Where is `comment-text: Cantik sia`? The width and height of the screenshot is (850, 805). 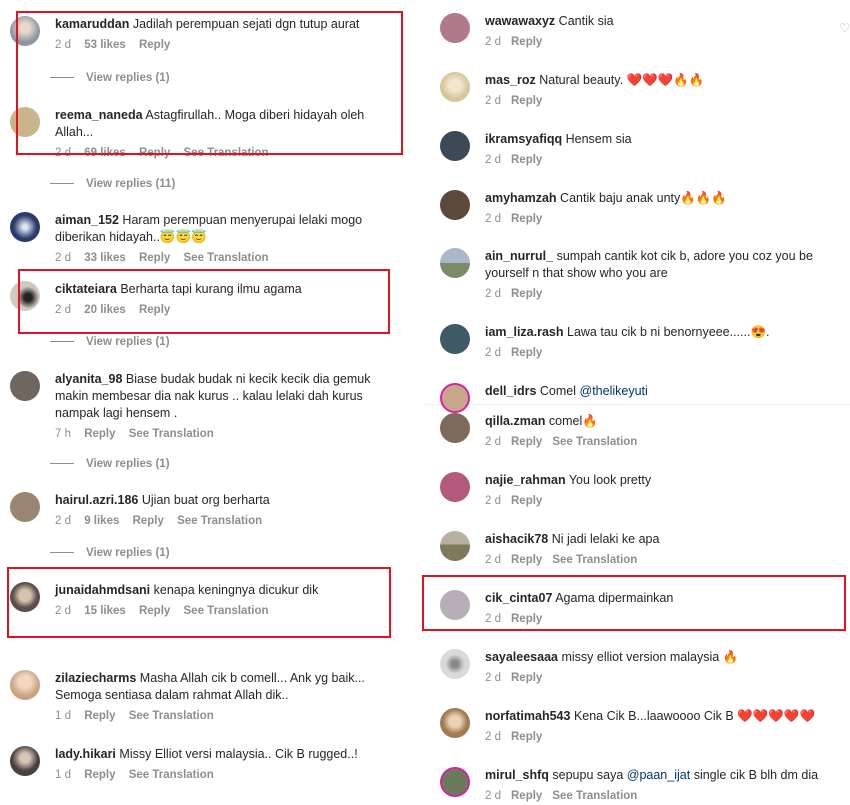 comment-text: Cantik sia is located at coordinates (586, 21).